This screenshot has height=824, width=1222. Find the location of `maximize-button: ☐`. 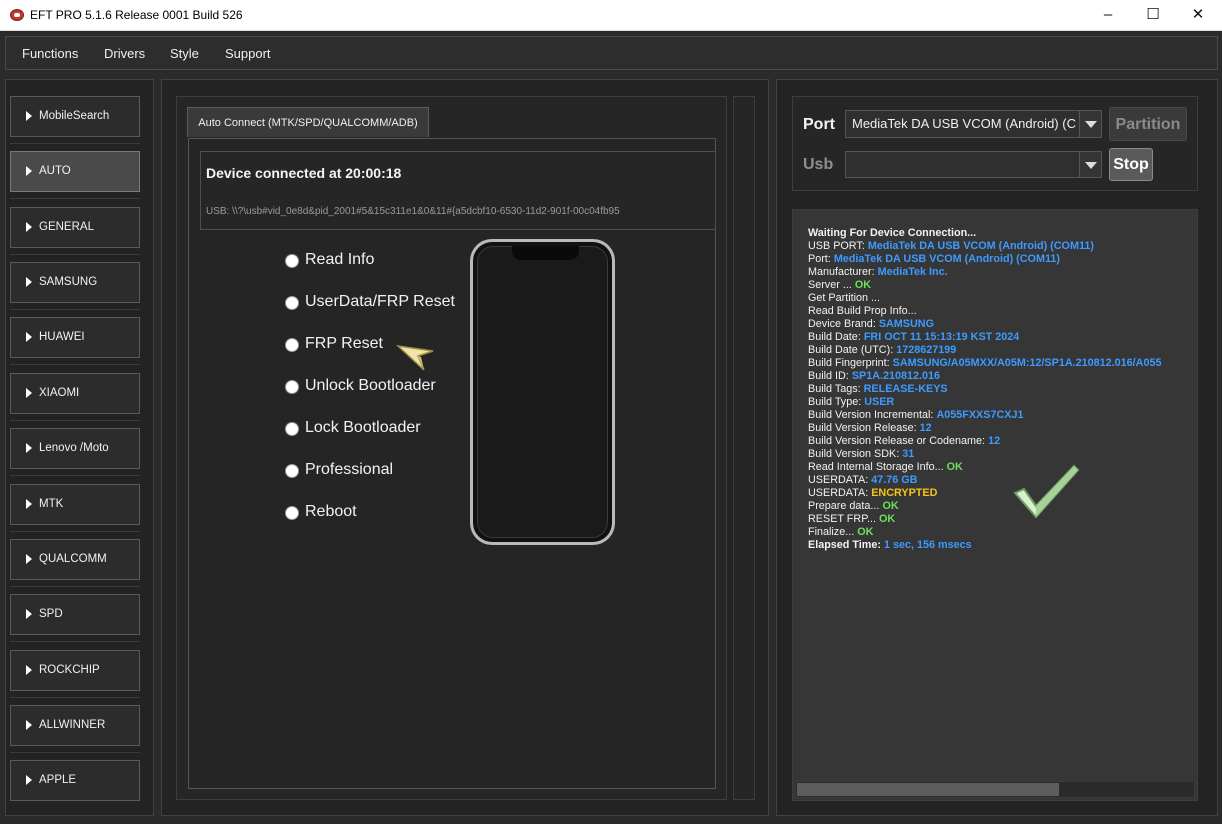

maximize-button: ☐ is located at coordinates (1153, 15).